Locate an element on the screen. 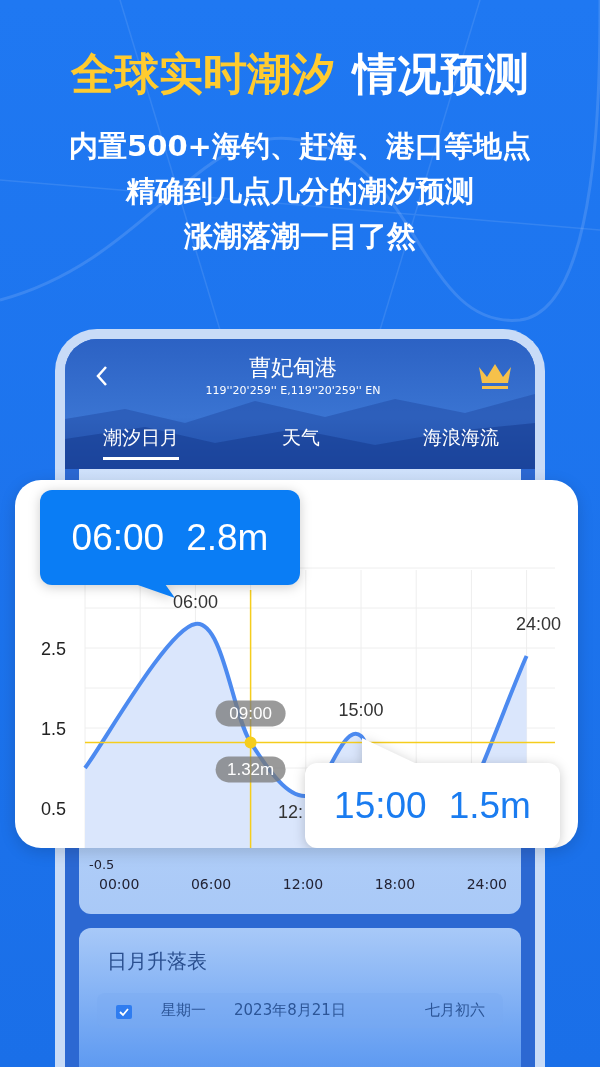  tab: 潮汐日月 is located at coordinates (141, 440).